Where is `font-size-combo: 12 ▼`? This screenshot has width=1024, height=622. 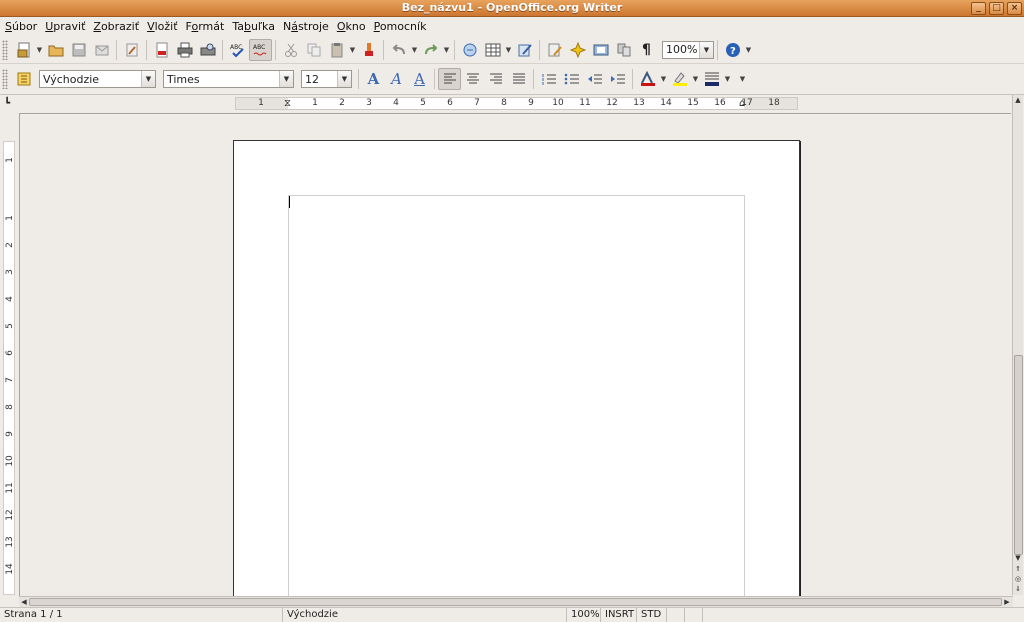
font-size-combo: 12 ▼ is located at coordinates (326, 79).